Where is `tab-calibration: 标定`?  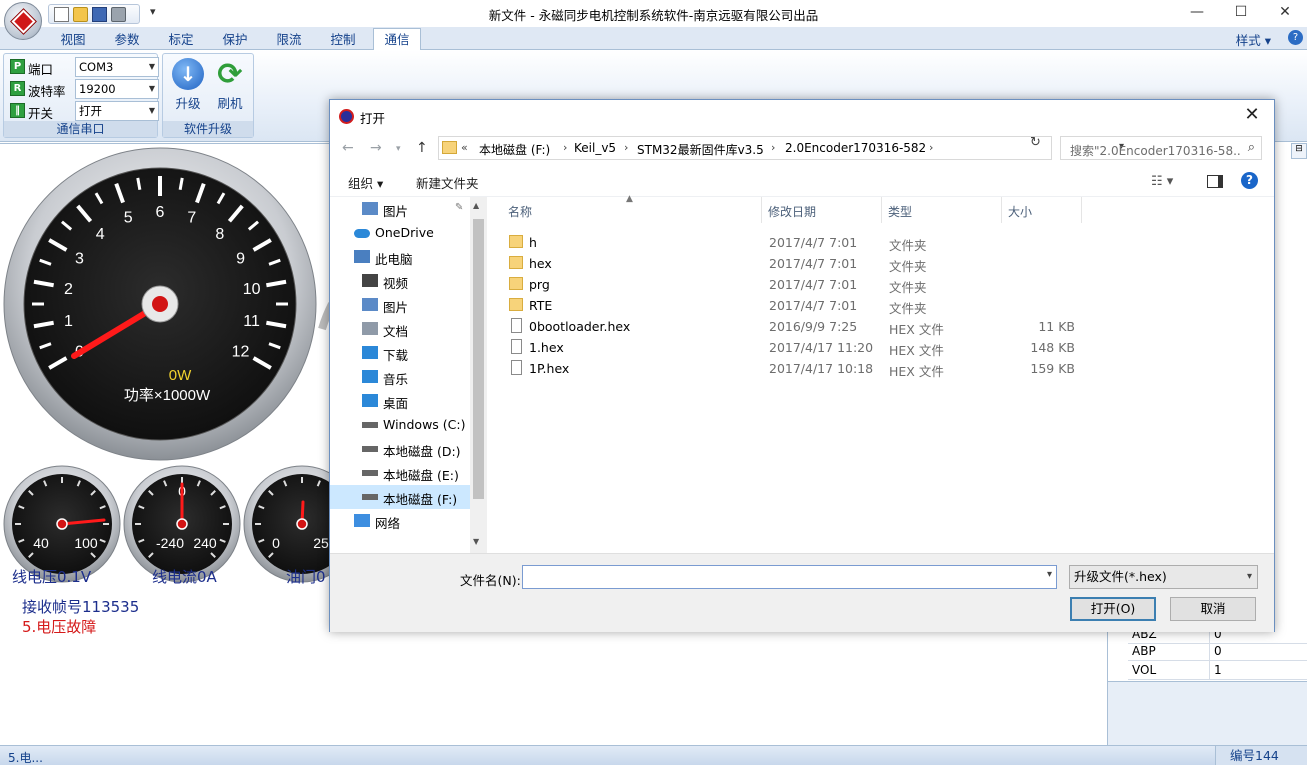
tab-calibration: 标定 is located at coordinates (181, 40).